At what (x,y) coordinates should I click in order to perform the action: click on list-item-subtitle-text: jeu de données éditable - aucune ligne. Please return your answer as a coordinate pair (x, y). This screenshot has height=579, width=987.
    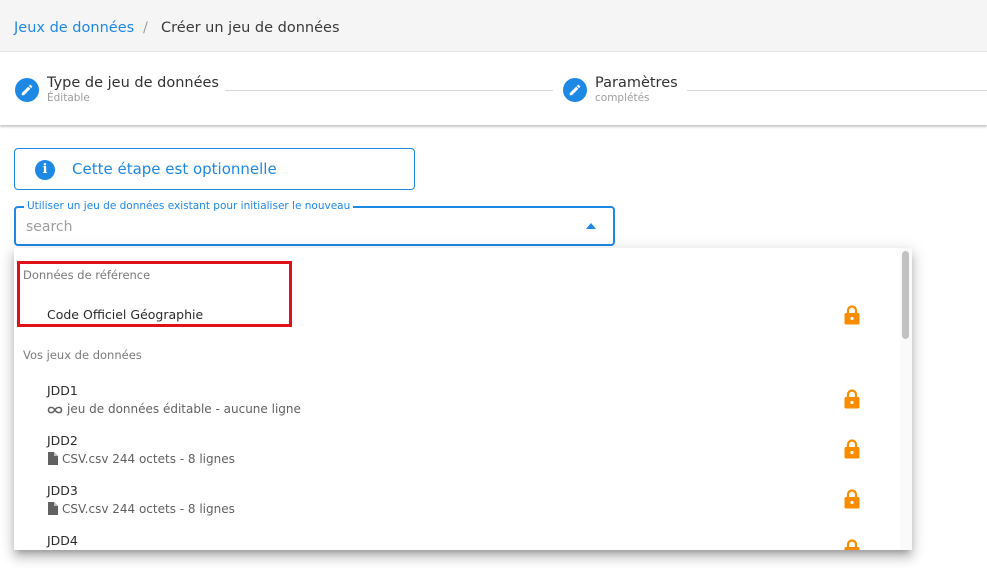
    Looking at the image, I should click on (184, 409).